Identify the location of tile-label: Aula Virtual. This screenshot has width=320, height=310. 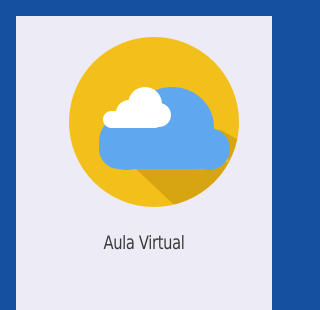
(144, 243).